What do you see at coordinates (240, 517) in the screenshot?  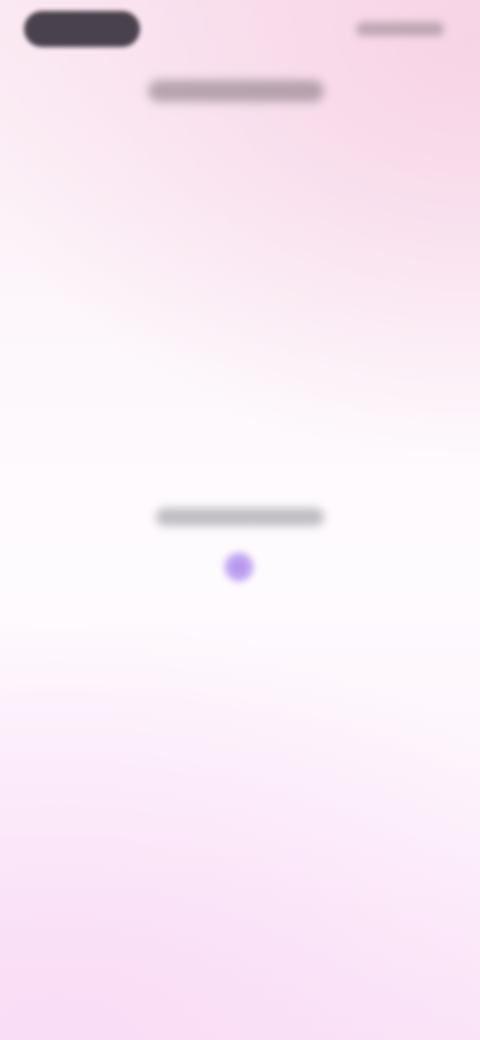 I see `loading-text` at bounding box center [240, 517].